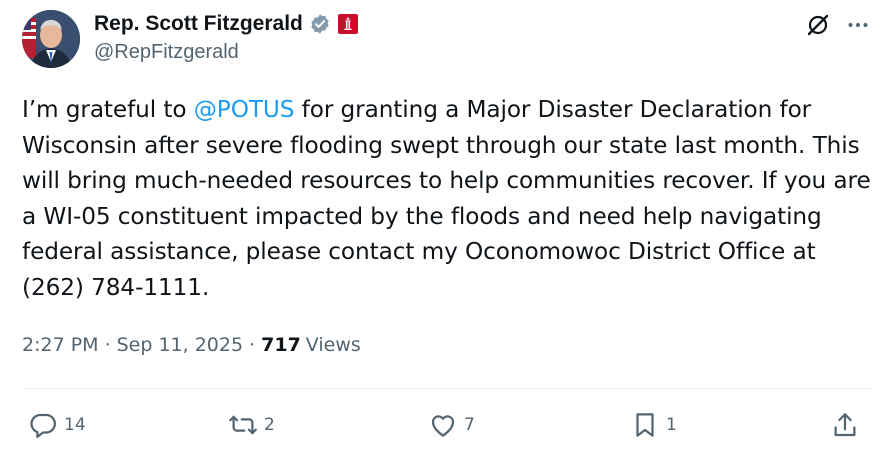 This screenshot has width=895, height=456. I want to click on tweet-date: Sep 11, 2025, so click(180, 345).